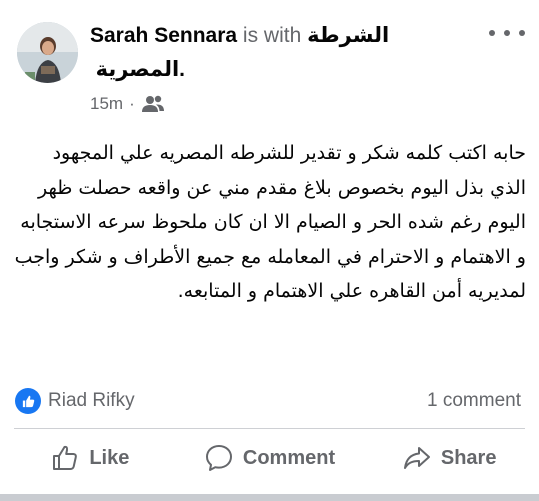 Image resolution: width=539 pixels, height=501 pixels. Describe the element at coordinates (153, 104) in the screenshot. I see `friends-icon` at that location.